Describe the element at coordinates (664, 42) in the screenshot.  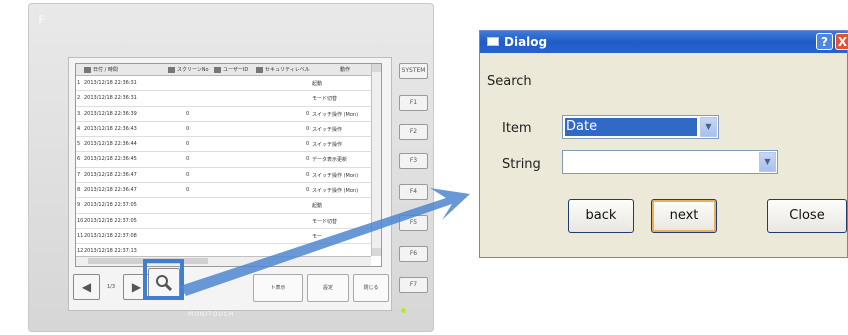
I see `dialog-titlebar: Dialog ? X` at that location.